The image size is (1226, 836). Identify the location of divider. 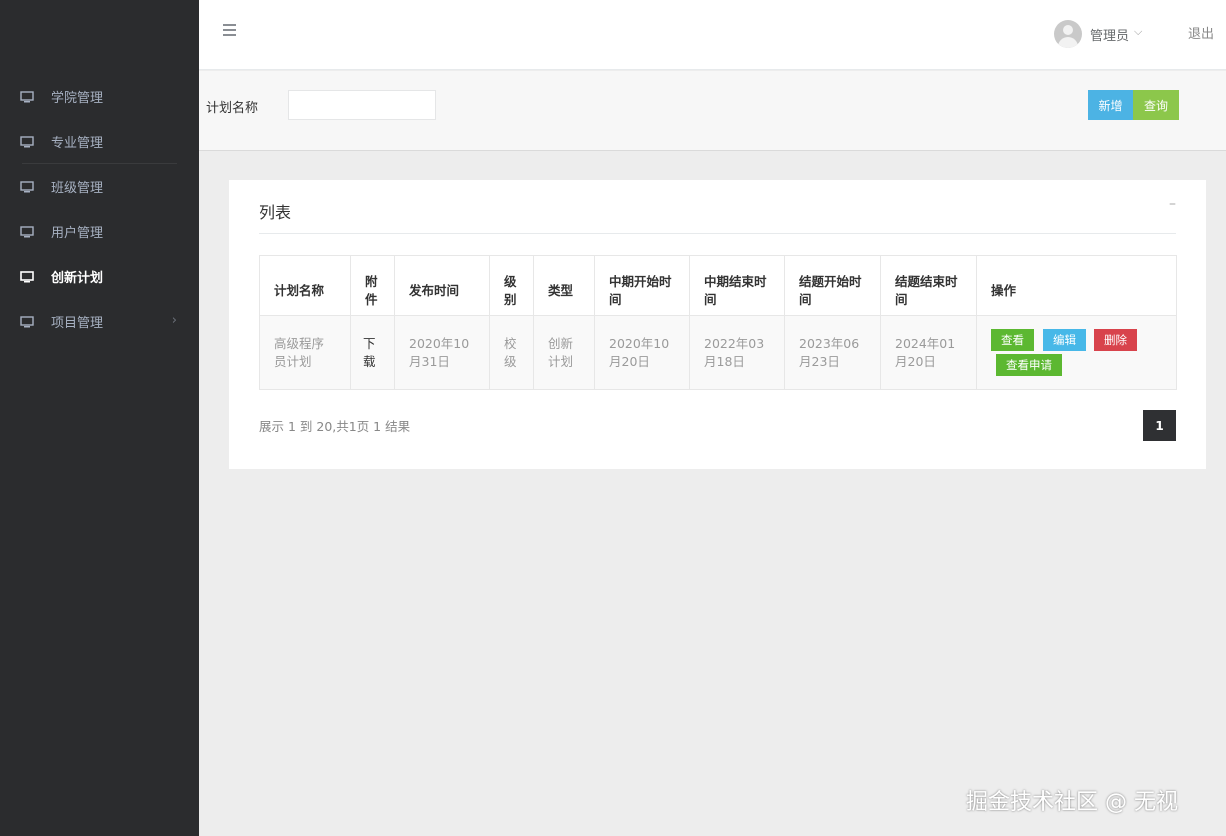
(717, 233).